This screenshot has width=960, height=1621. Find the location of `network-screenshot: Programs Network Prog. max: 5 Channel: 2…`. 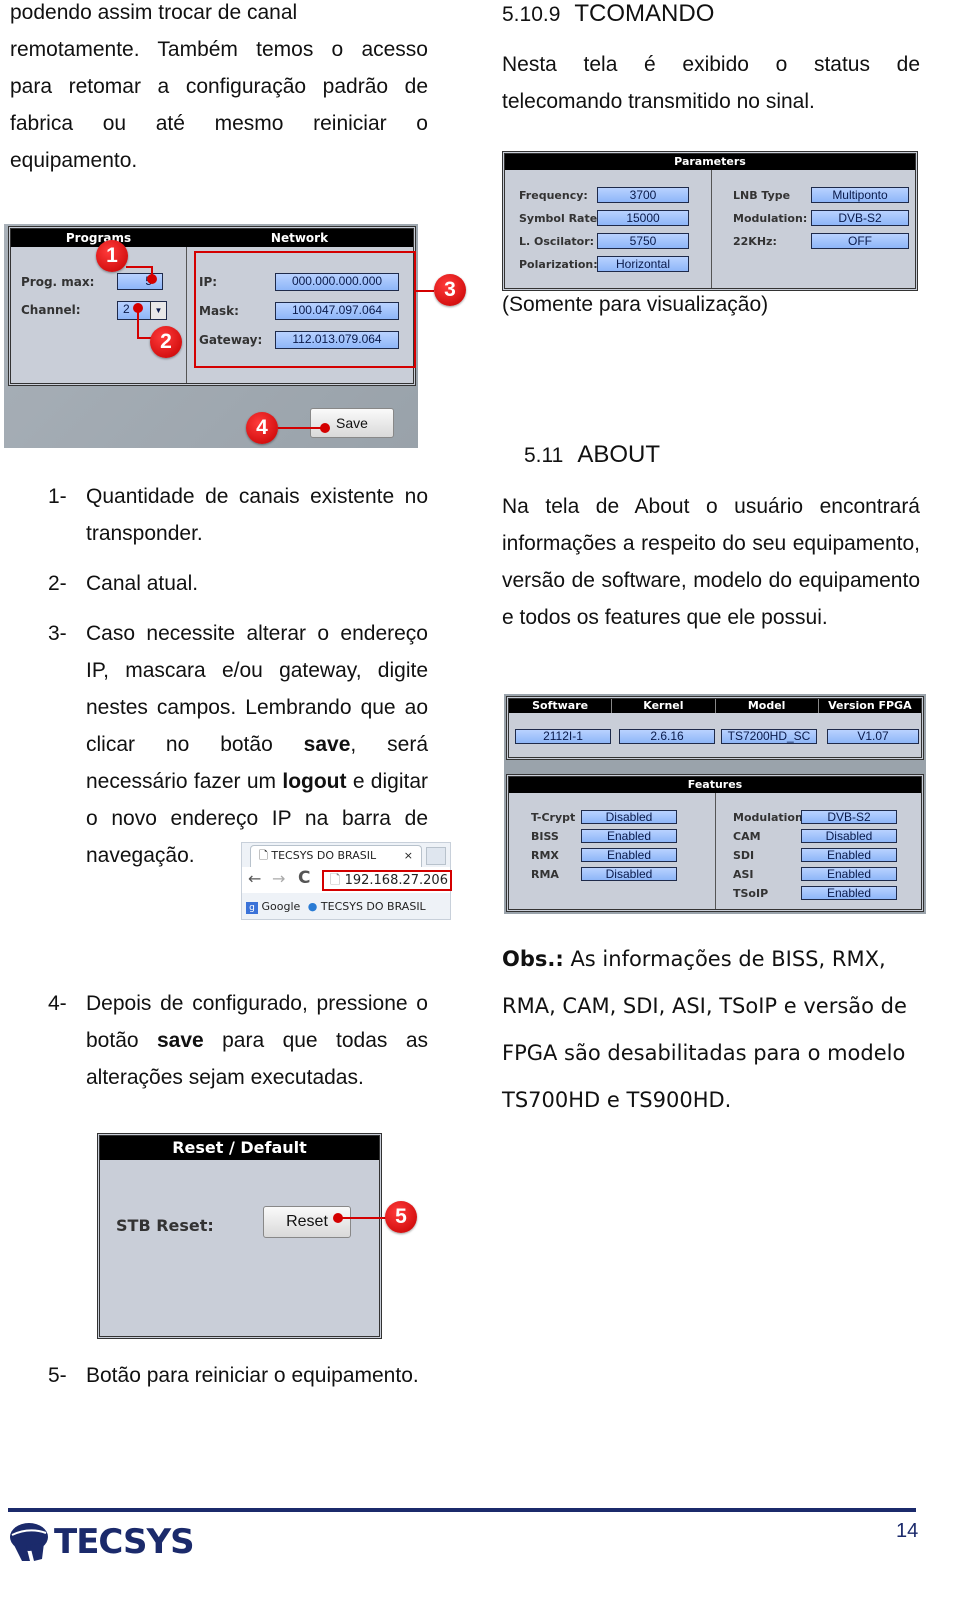

network-screenshot: Programs Network Prog. max: 5 Channel: 2… is located at coordinates (235, 336).